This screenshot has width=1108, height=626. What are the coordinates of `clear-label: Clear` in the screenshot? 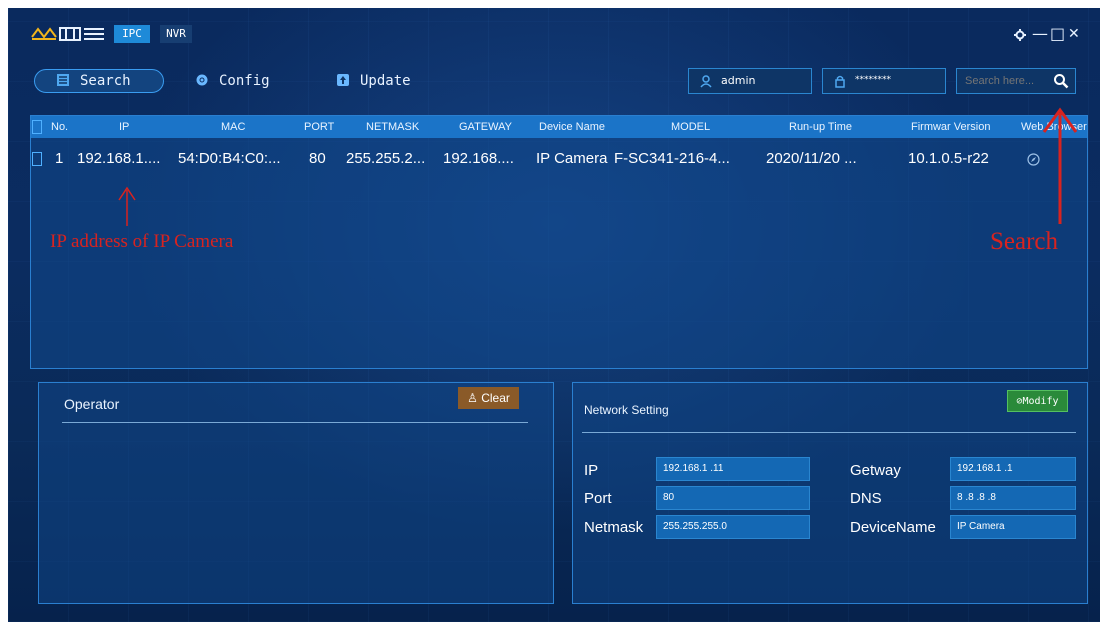 It's located at (495, 398).